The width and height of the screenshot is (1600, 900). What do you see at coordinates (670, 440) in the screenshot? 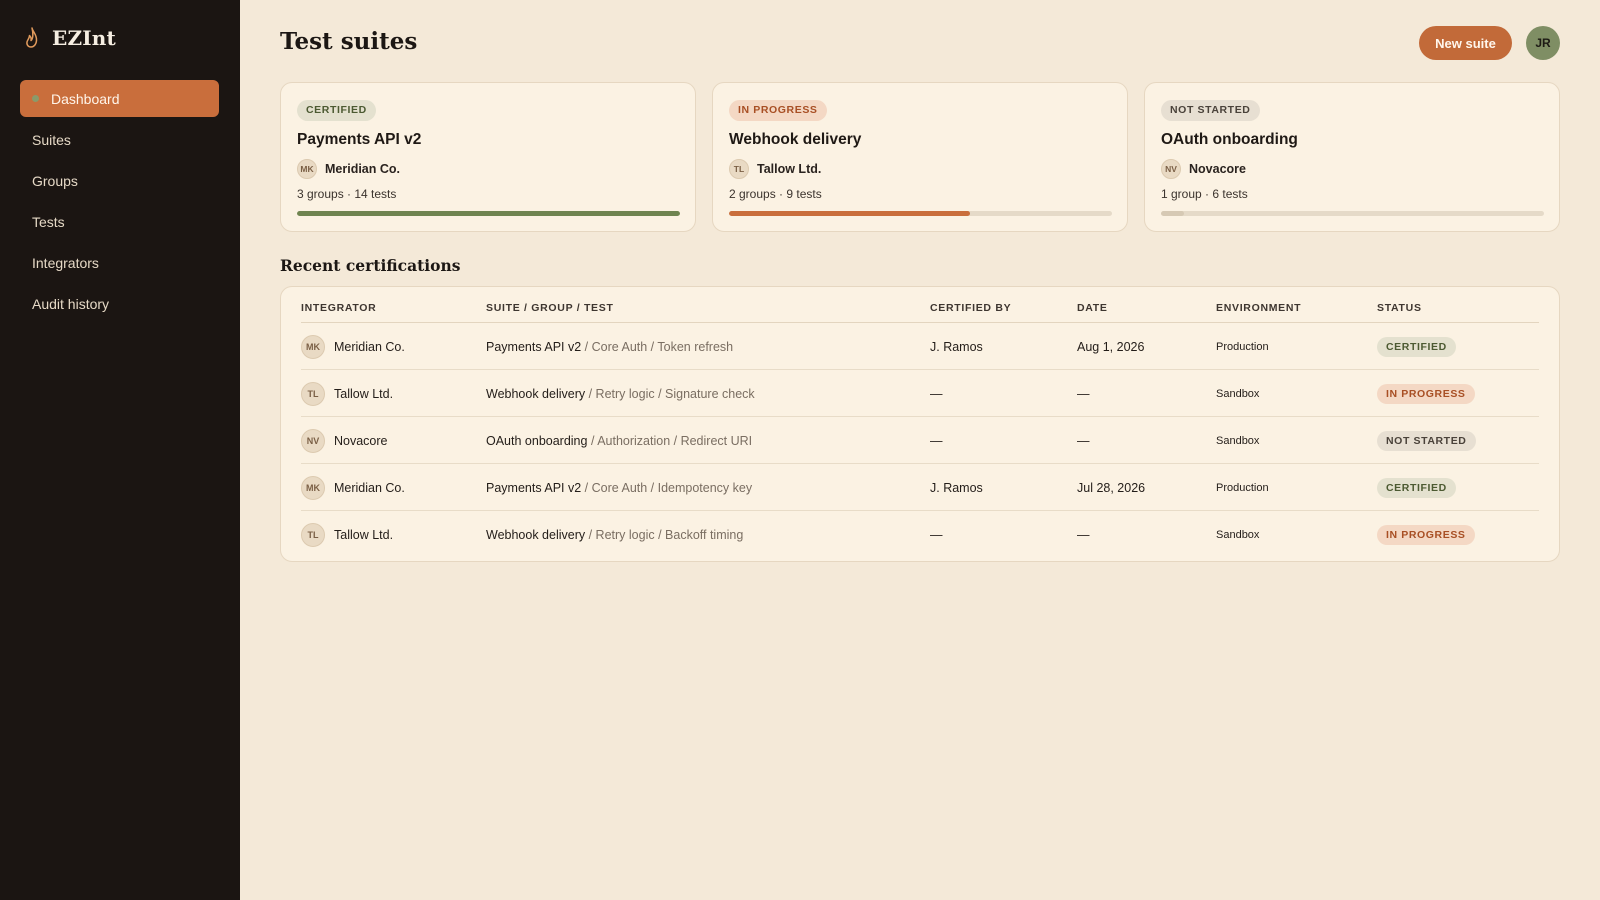
I see `group-test-path: / Authorization / Redirect URI` at bounding box center [670, 440].